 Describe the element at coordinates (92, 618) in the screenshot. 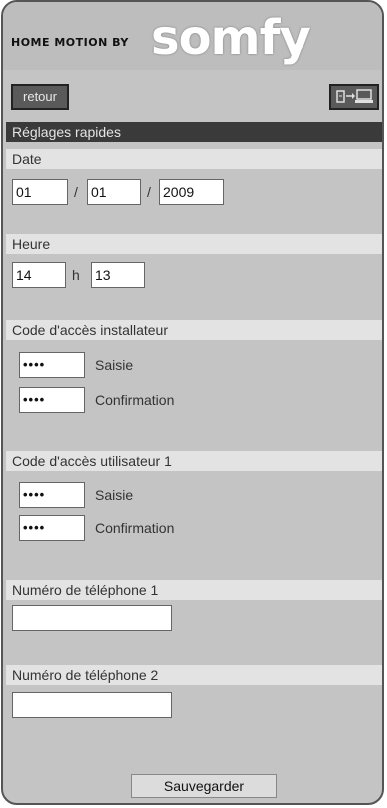

I see `phone1-input` at that location.